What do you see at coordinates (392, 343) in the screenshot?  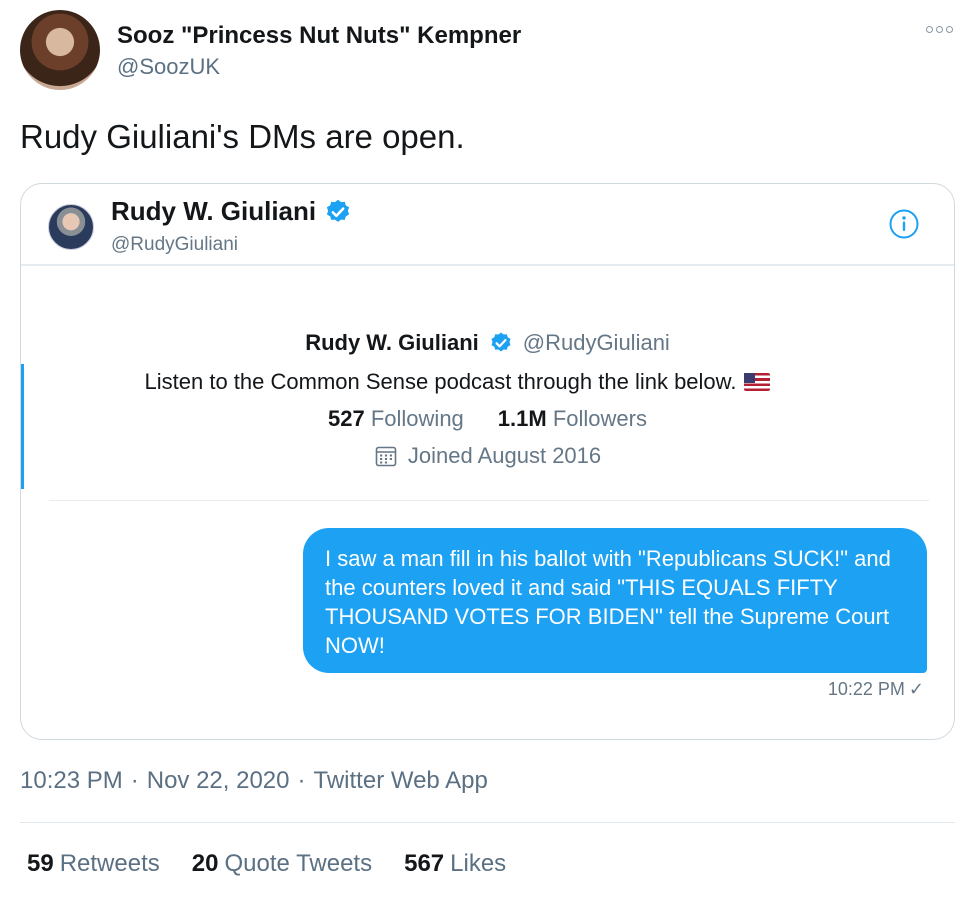 I see `profile-name: Rudy W. Giuliani` at bounding box center [392, 343].